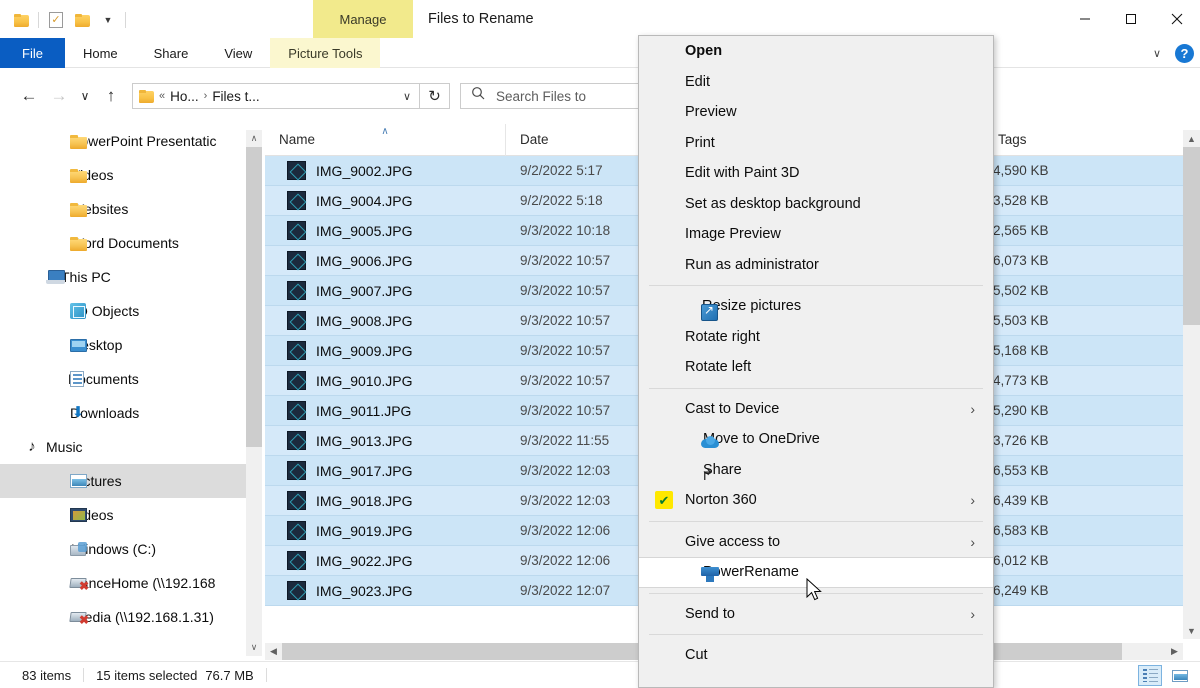 The width and height of the screenshot is (1200, 688). What do you see at coordinates (276, 96) in the screenshot?
I see `address-bar: « Ho... › Files t... ∨` at bounding box center [276, 96].